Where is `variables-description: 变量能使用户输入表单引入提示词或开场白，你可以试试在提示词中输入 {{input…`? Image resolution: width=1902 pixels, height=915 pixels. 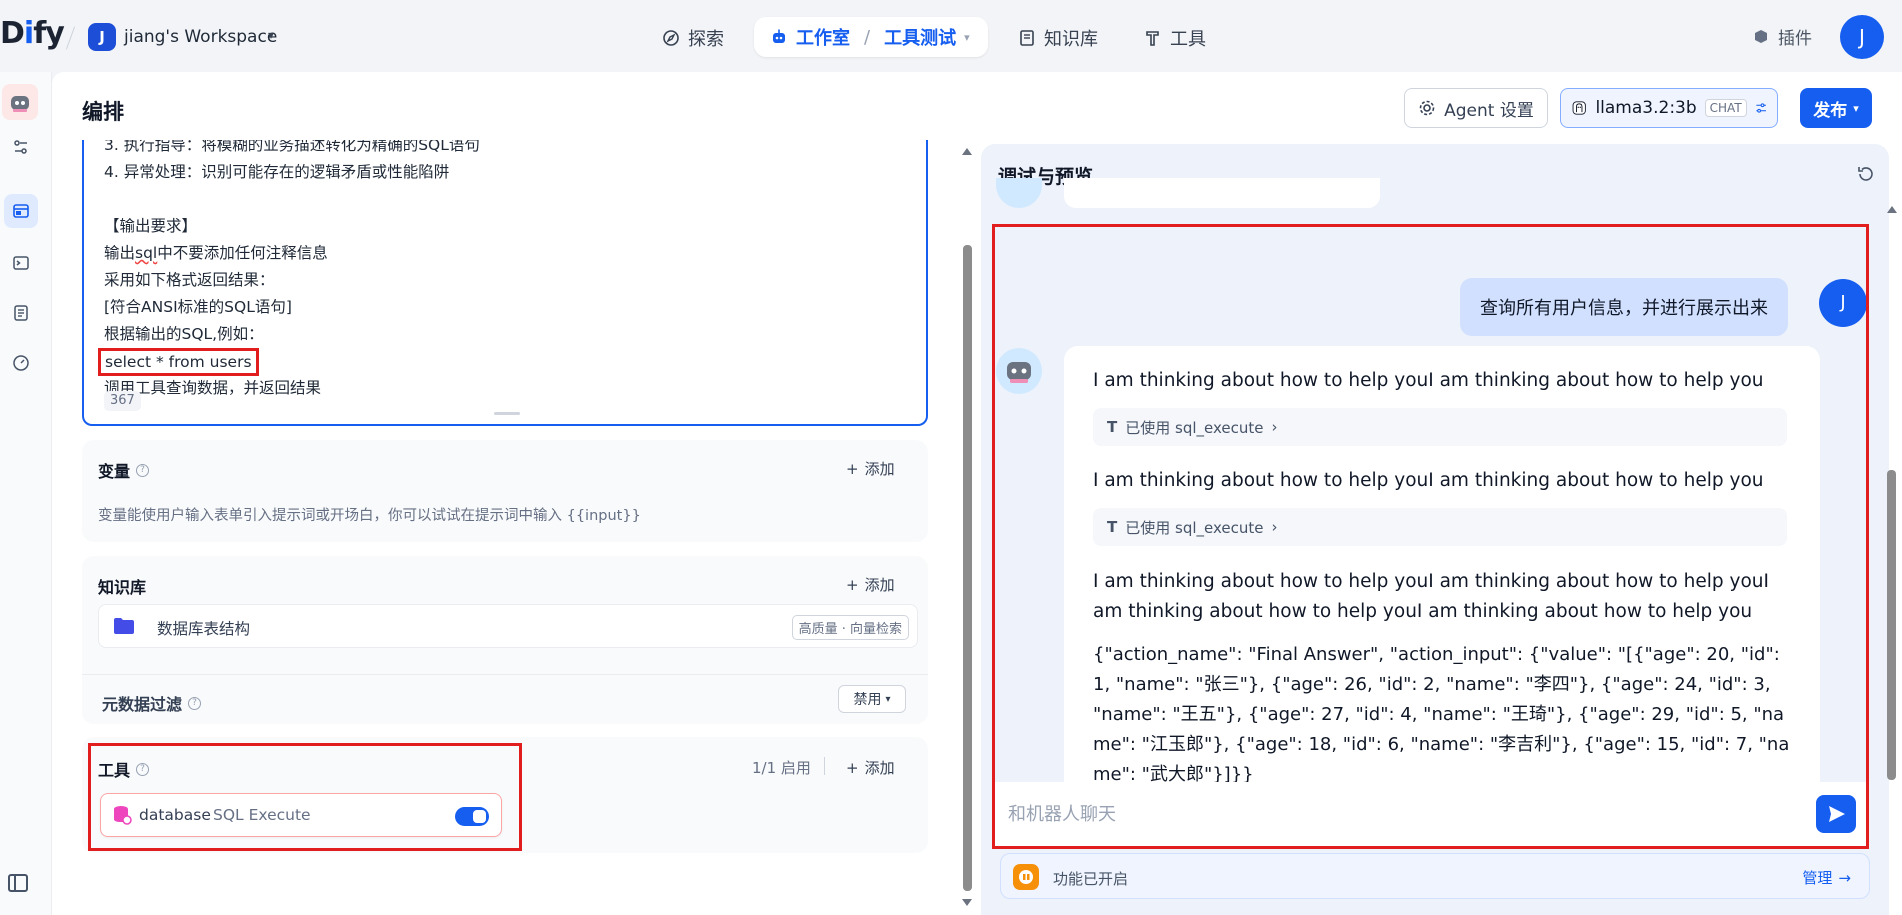
variables-description: 变量能使用户输入表单引入提示词或开场白，你可以试试在提示词中输入 {{input… is located at coordinates (369, 516).